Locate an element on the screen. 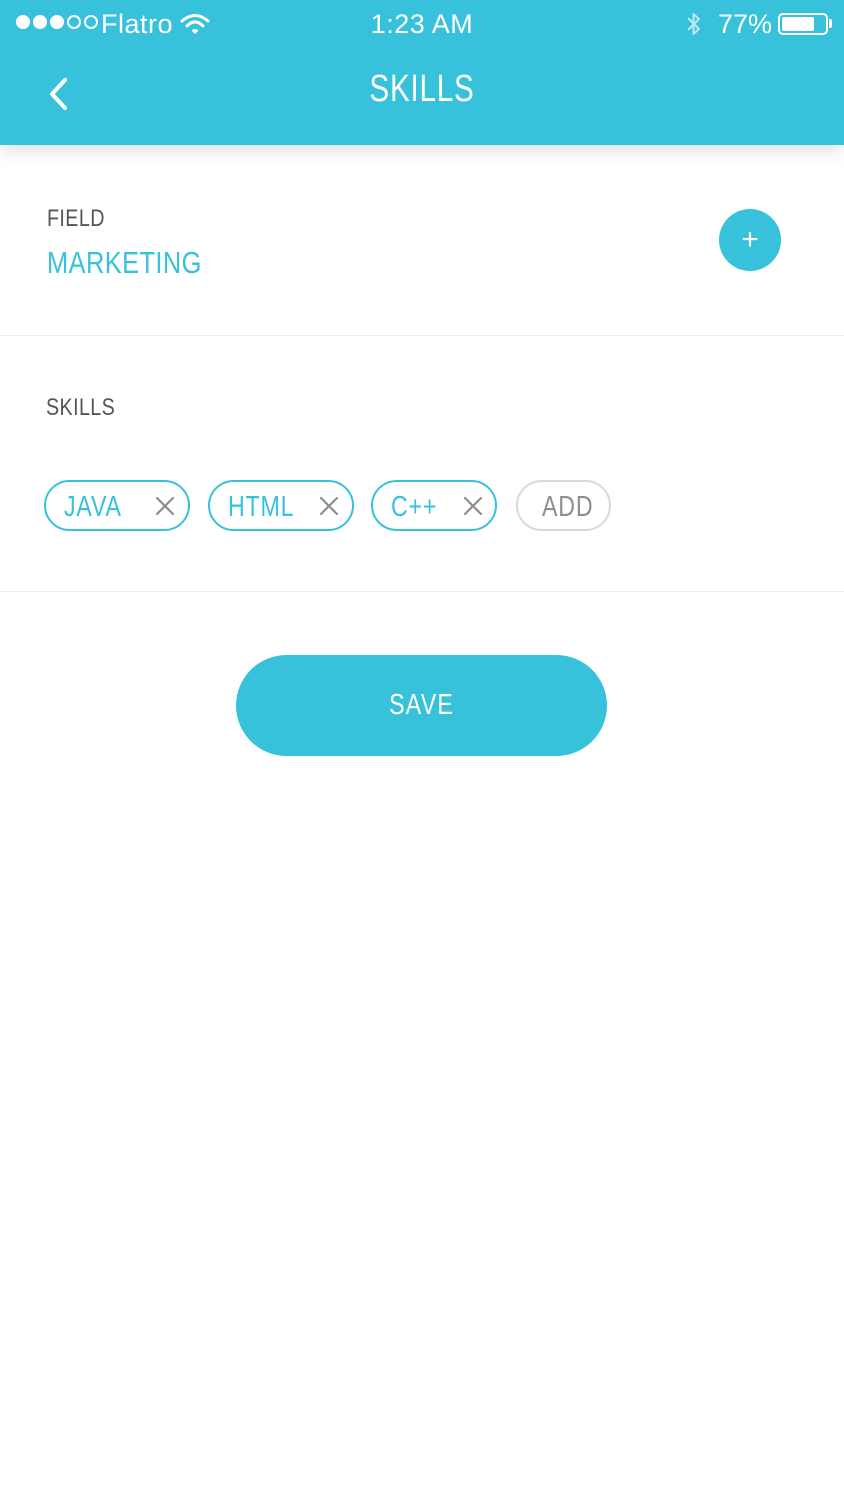 This screenshot has width=844, height=1500. skill-chip-label: C++ is located at coordinates (414, 507).